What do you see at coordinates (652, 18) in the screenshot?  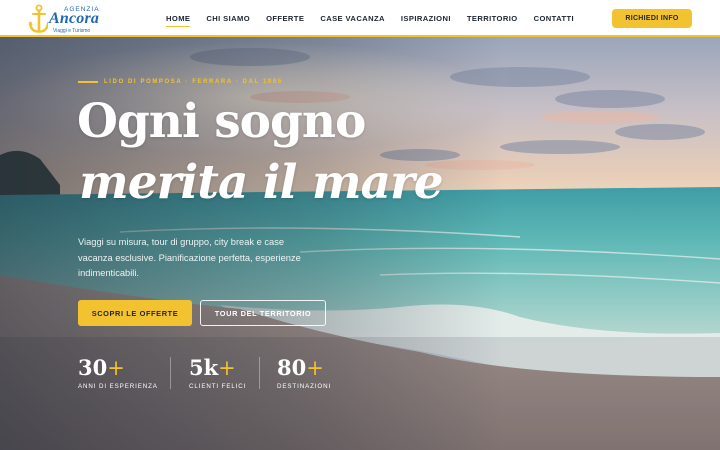 I see `request-info-button: RICHIEDI INFO` at bounding box center [652, 18].